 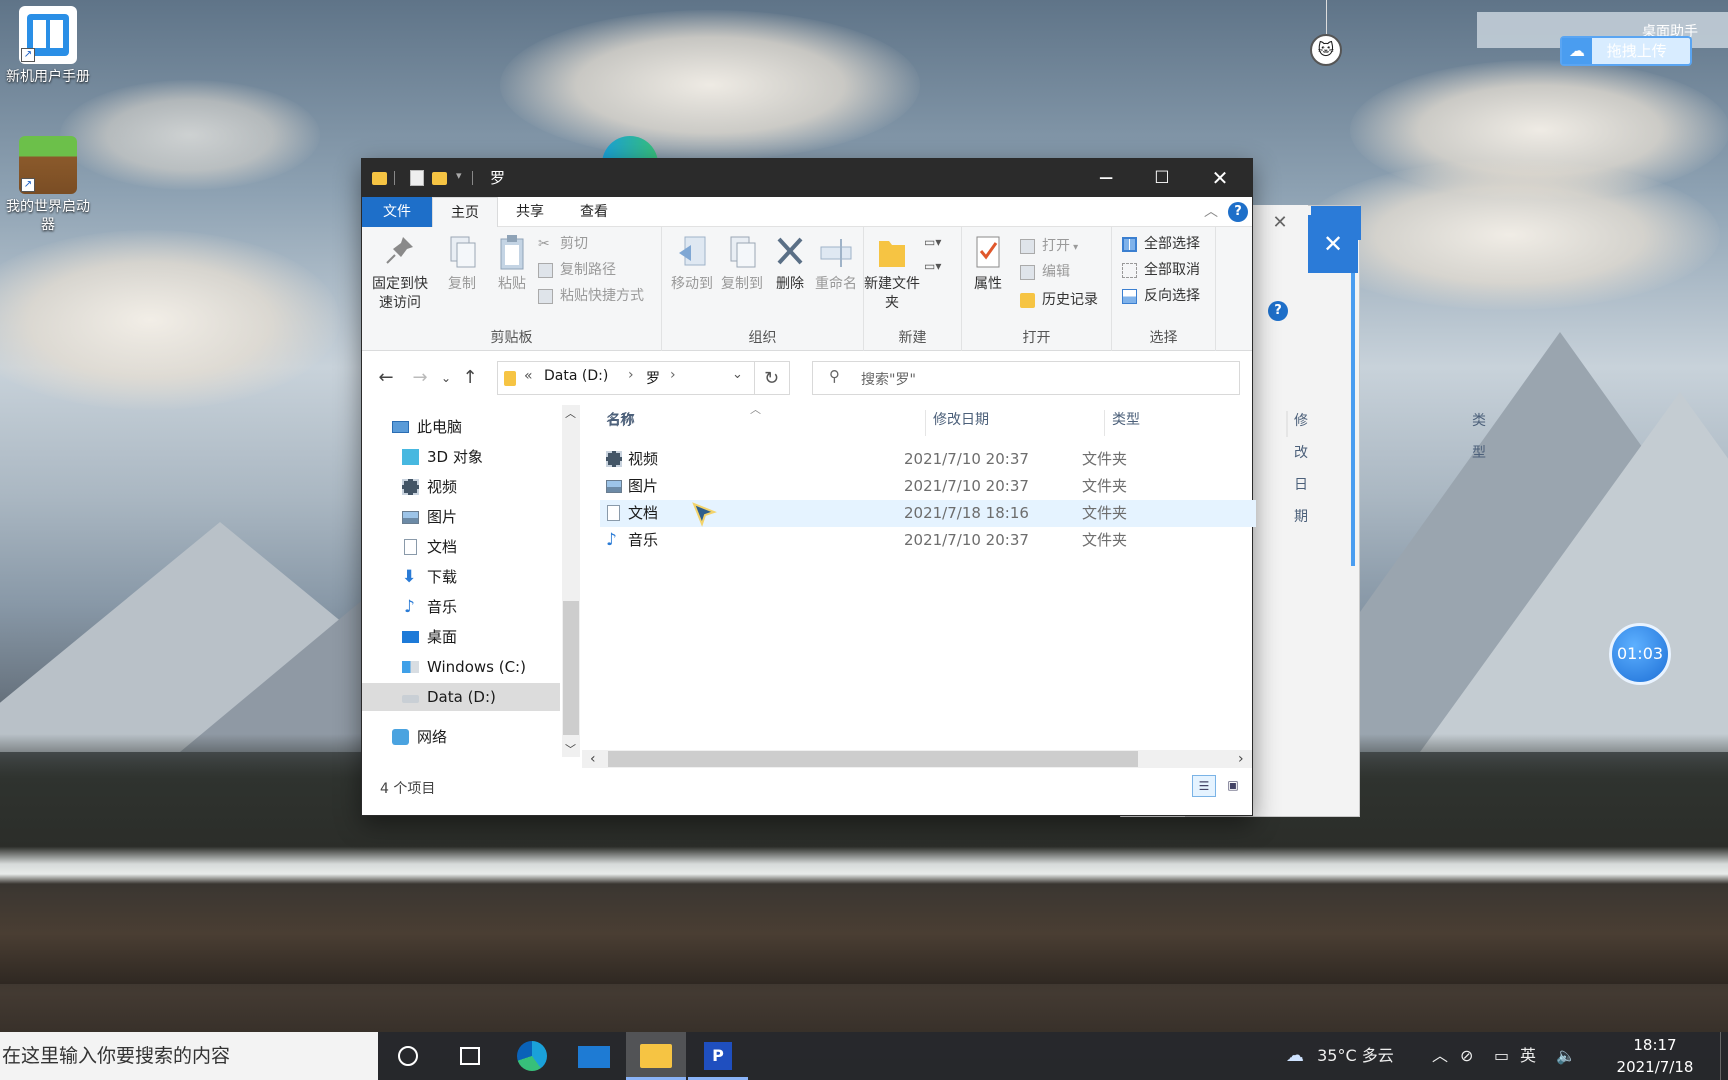 I want to click on nav-item-desktop: 桌面, so click(x=461, y=637).